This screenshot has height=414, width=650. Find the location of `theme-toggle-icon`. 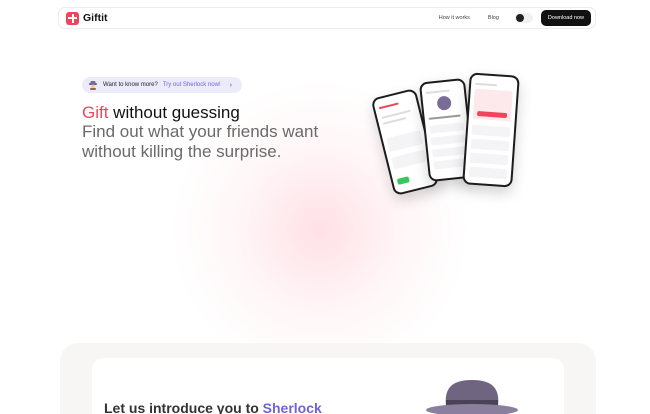

theme-toggle-icon is located at coordinates (523, 18).